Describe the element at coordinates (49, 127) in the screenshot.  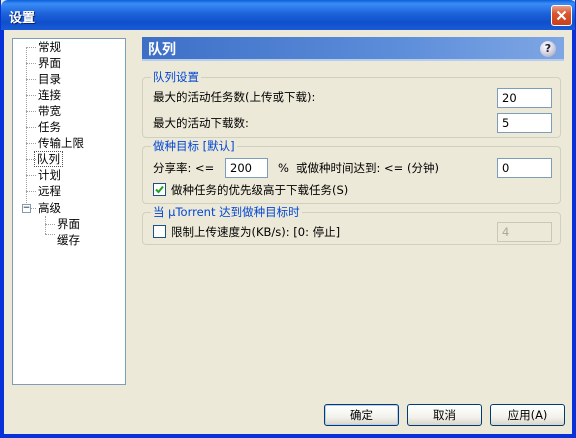
I see `tree-item-tasks: 任务` at that location.